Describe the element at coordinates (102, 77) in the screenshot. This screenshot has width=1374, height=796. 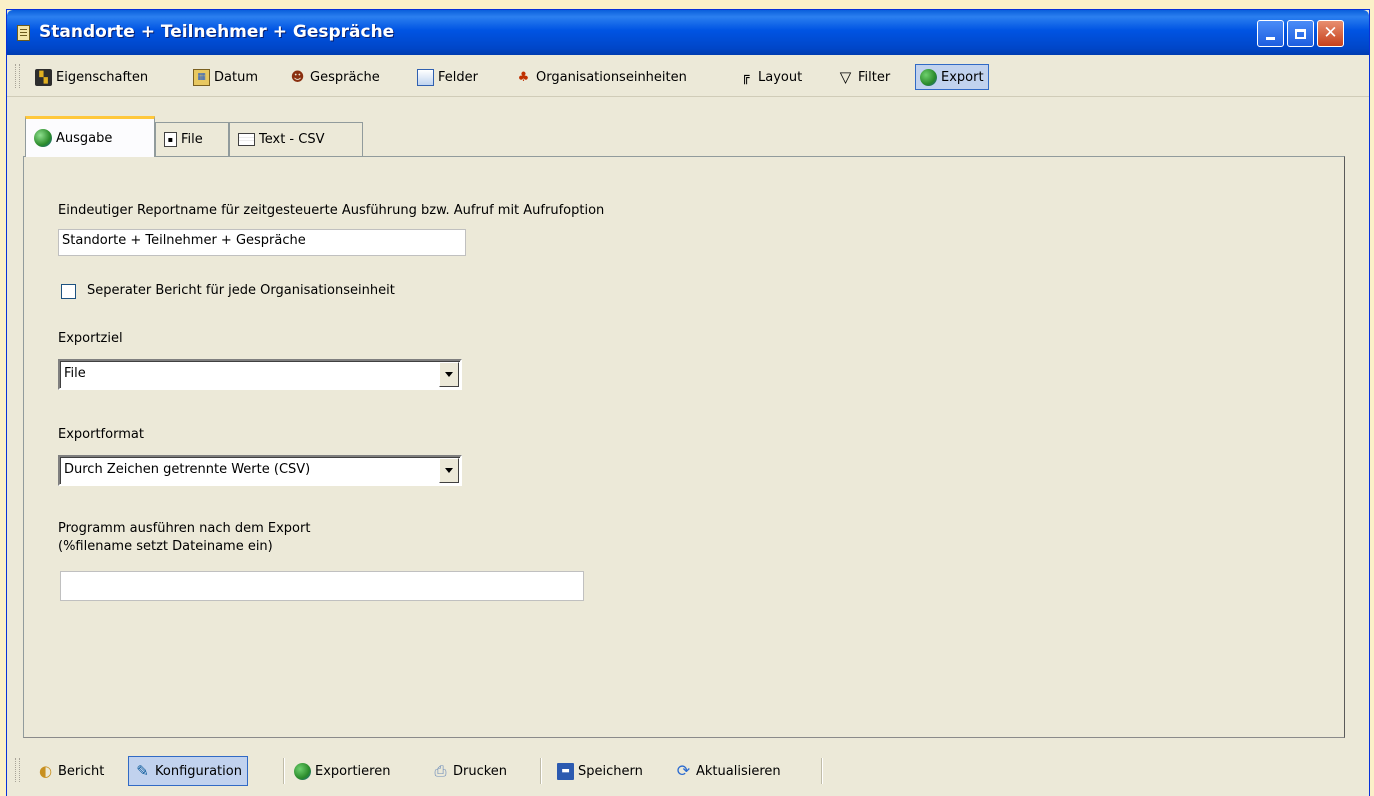
I see `toolbar-label: Eigenschaften` at that location.